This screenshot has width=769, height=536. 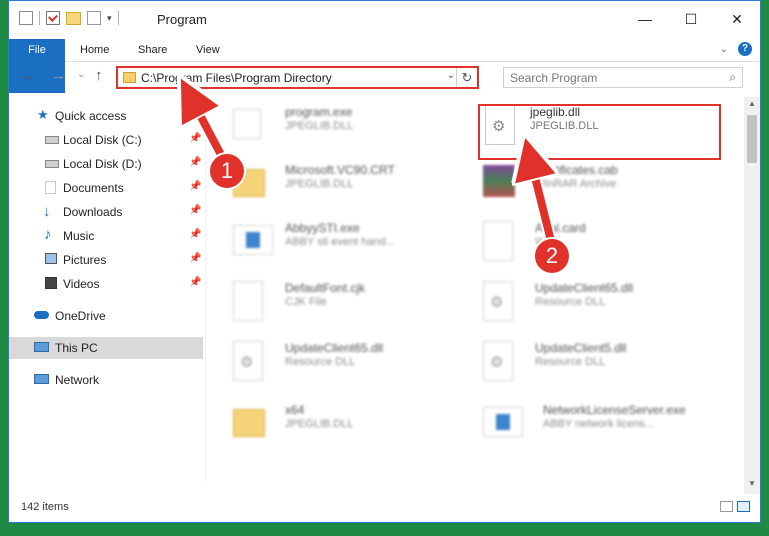 What do you see at coordinates (236, 78) in the screenshot?
I see `address-path: C:\Program Files\Program Directory` at bounding box center [236, 78].